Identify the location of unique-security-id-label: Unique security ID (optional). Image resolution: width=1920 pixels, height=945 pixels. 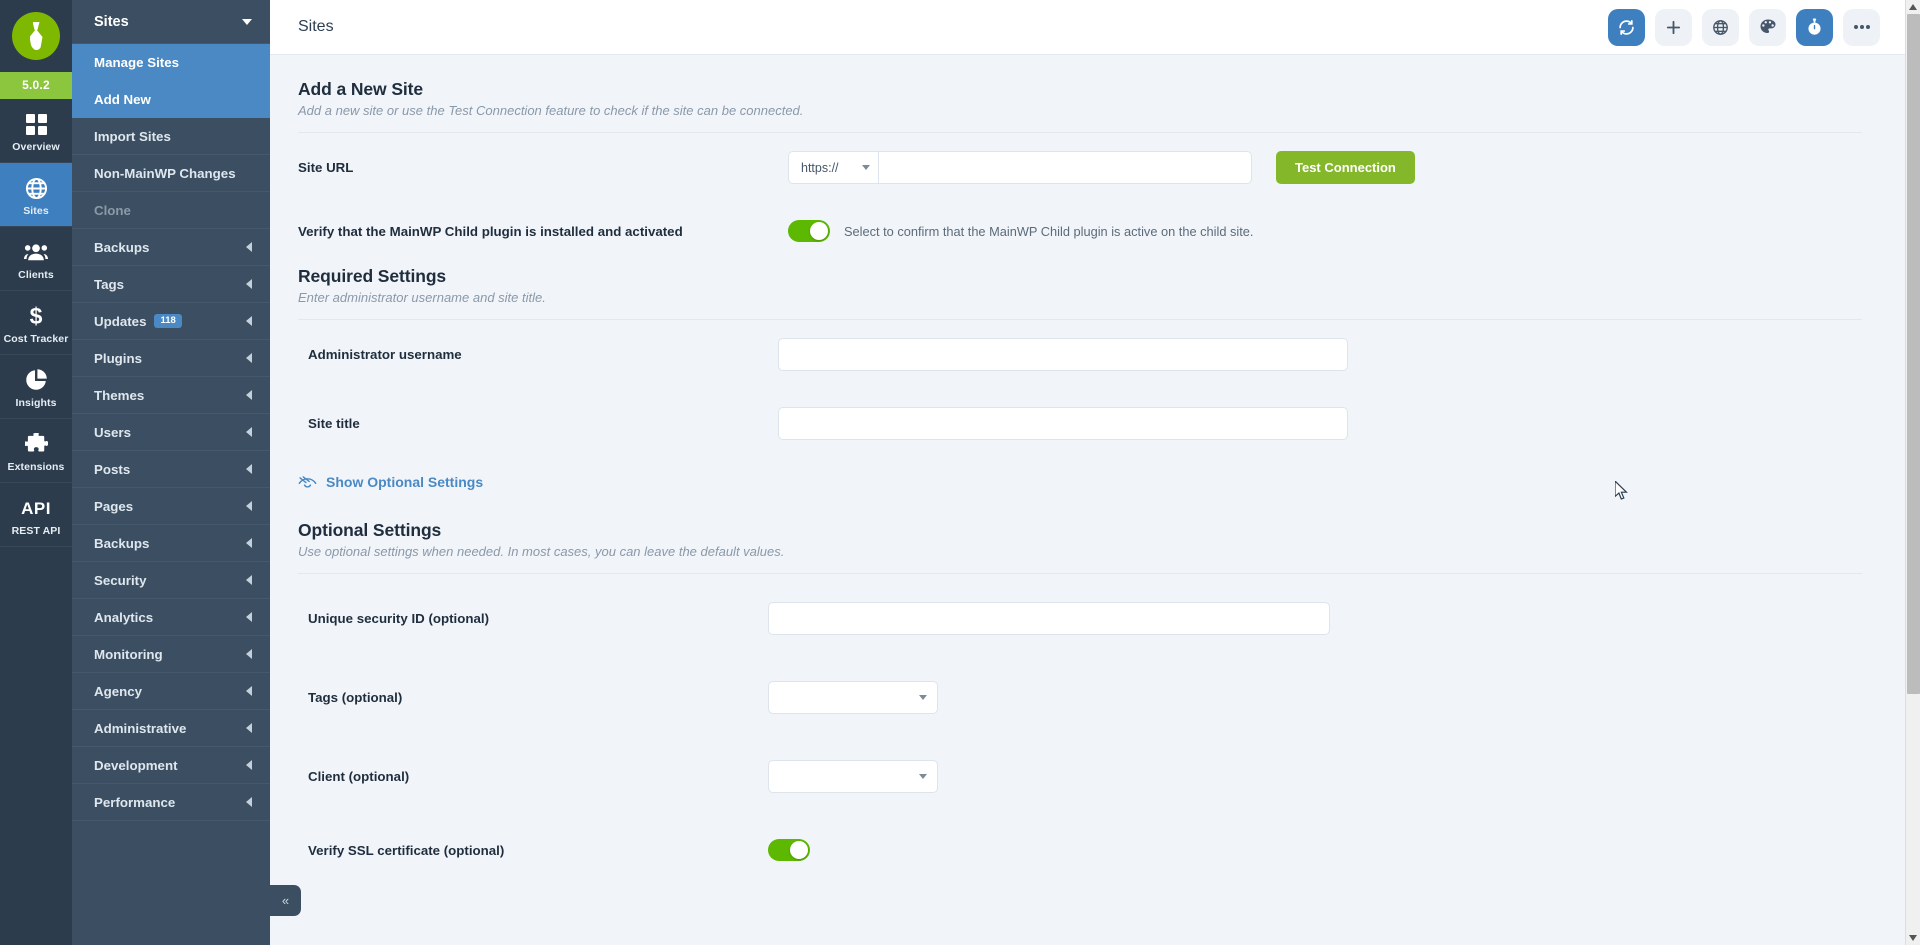
(398, 618).